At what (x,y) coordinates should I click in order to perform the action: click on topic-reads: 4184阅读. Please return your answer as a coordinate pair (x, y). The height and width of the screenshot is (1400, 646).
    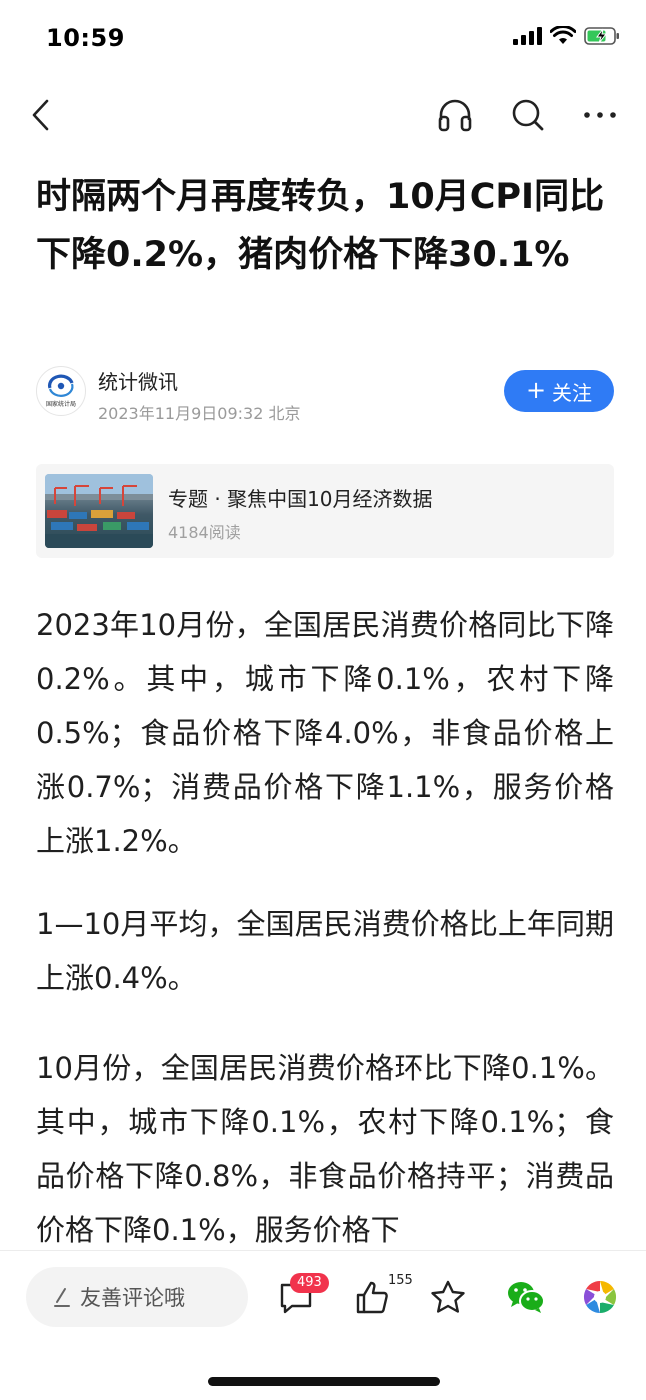
    Looking at the image, I should click on (204, 532).